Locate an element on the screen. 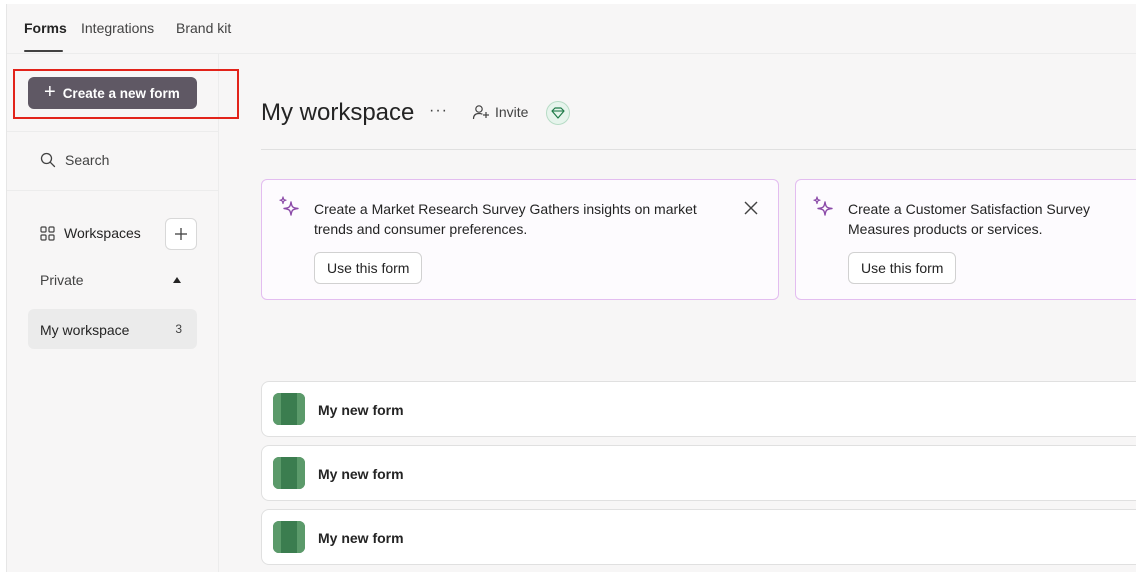 This screenshot has height=572, width=1136. sidebar-item-my-workspace: My workspace 3 is located at coordinates (112, 329).